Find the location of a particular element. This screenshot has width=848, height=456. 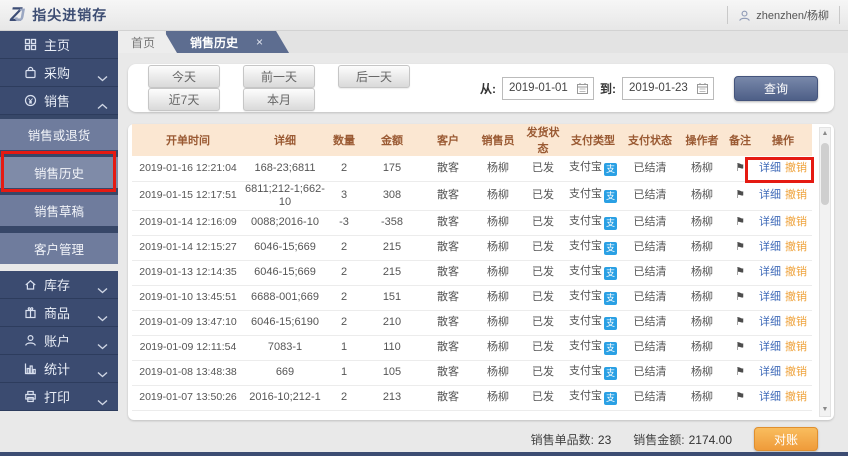

cell-amount: 308 is located at coordinates (392, 196).